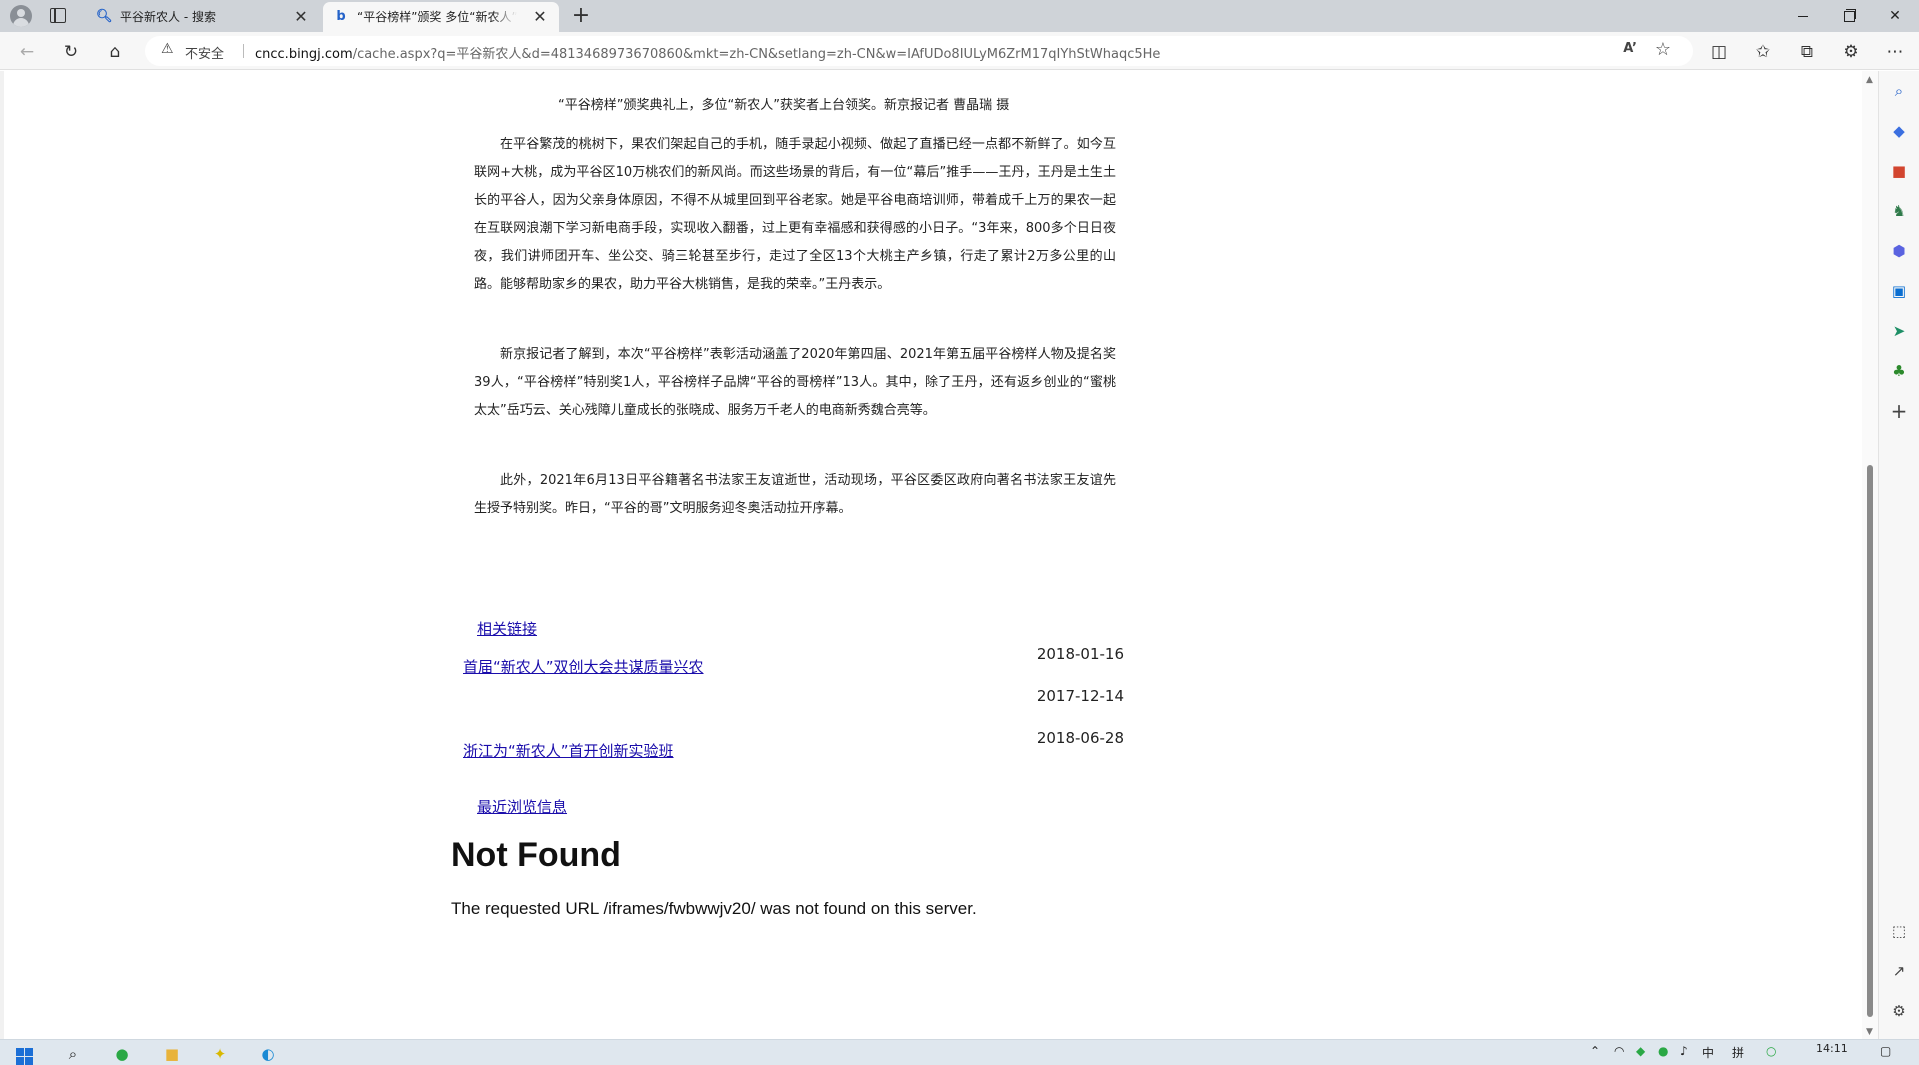 Image resolution: width=1919 pixels, height=1065 pixels. Describe the element at coordinates (1849, 16) in the screenshot. I see `restore-button` at that location.